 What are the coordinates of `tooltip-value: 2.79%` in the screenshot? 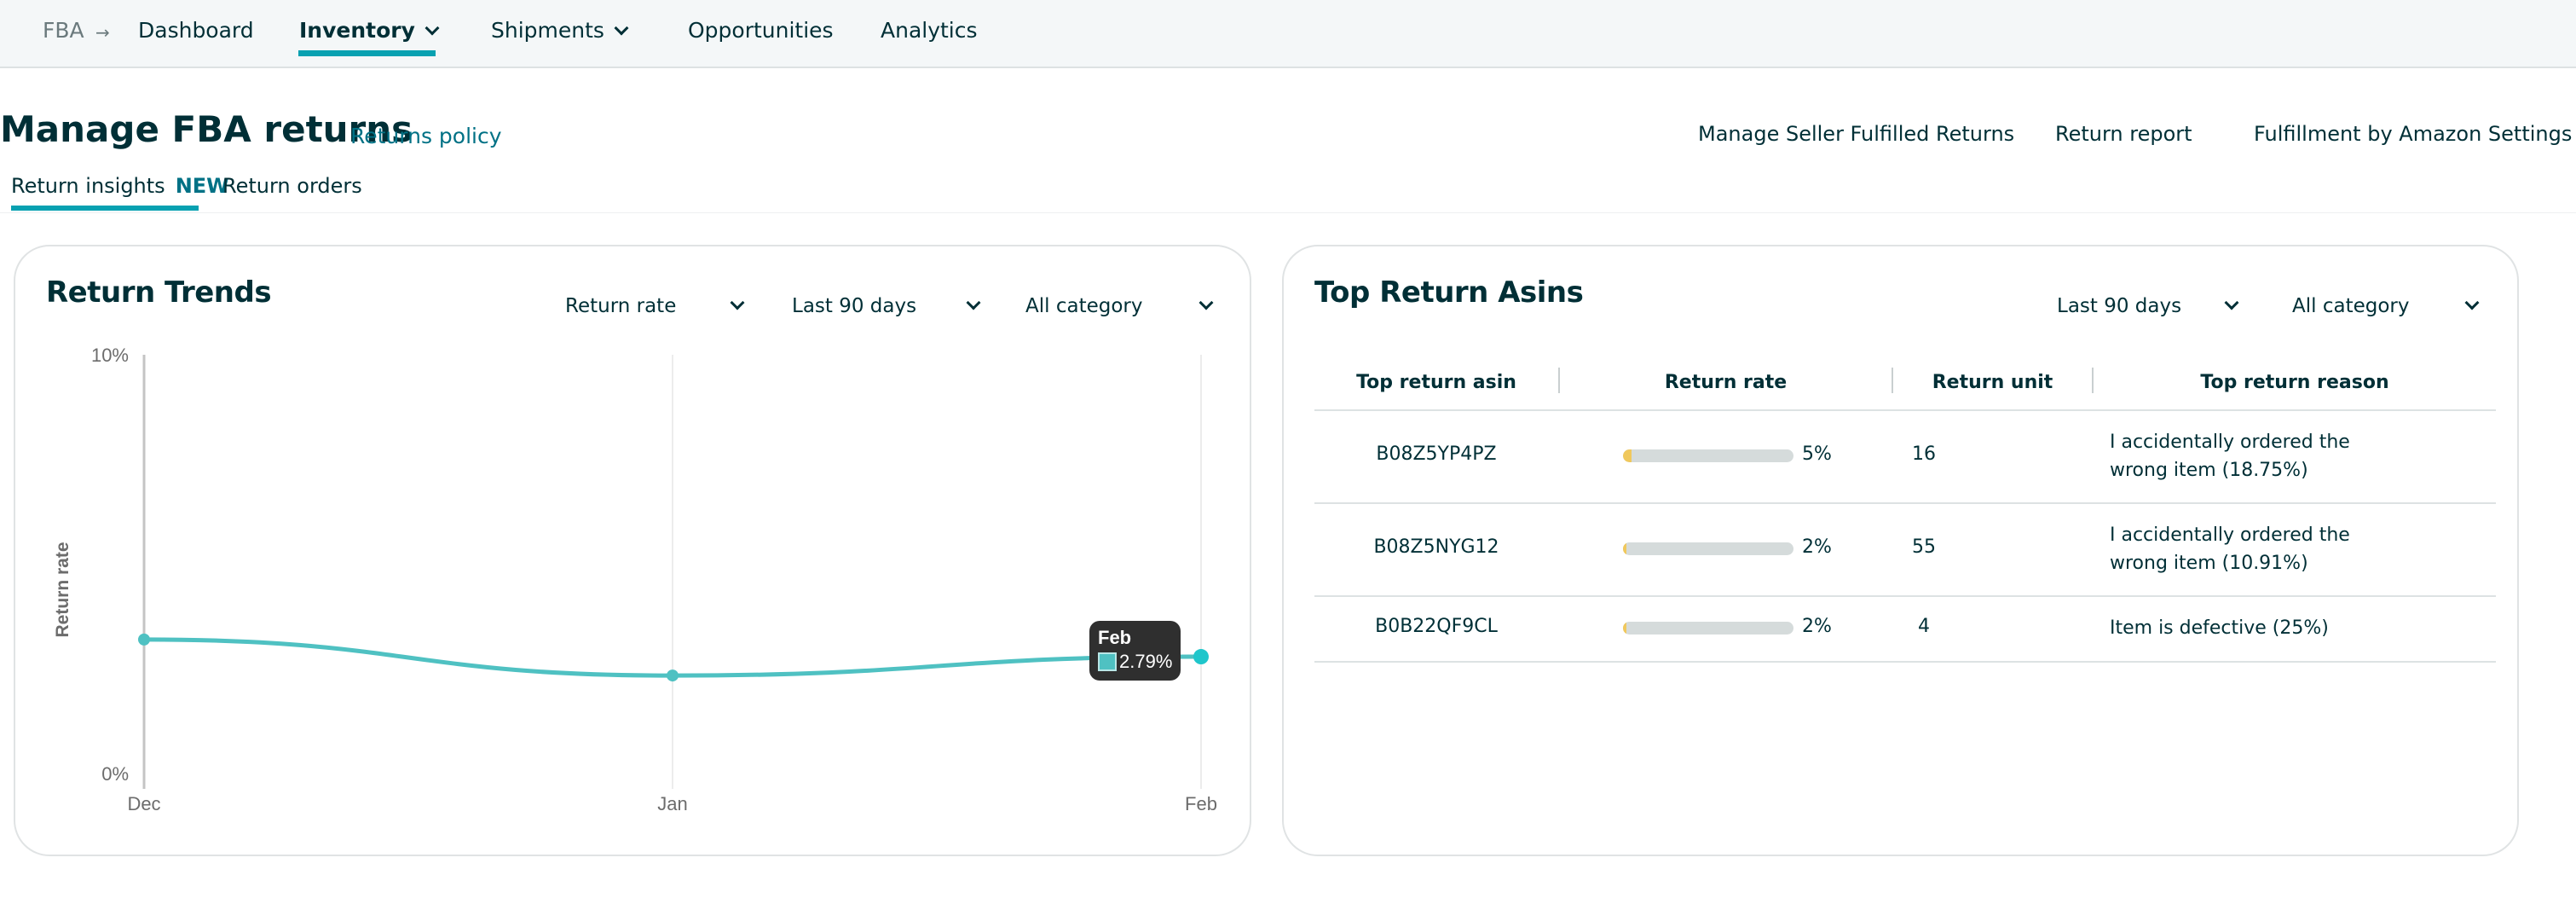 It's located at (1146, 661).